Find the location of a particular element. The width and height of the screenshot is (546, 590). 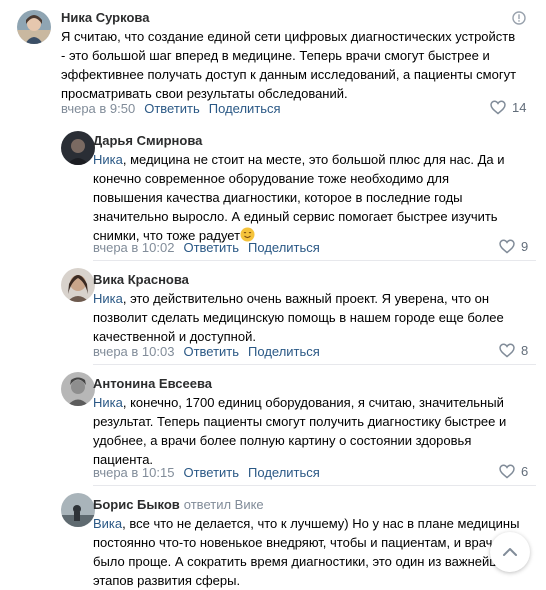

comment-time: вчера в 10:02 is located at coordinates (133, 247).